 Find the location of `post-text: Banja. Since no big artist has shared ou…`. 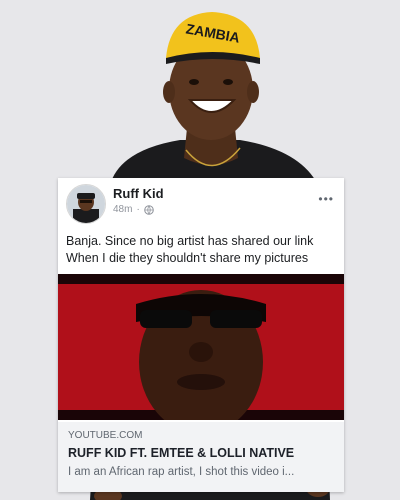

post-text: Banja. Since no big artist has shared ou… is located at coordinates (203, 250).